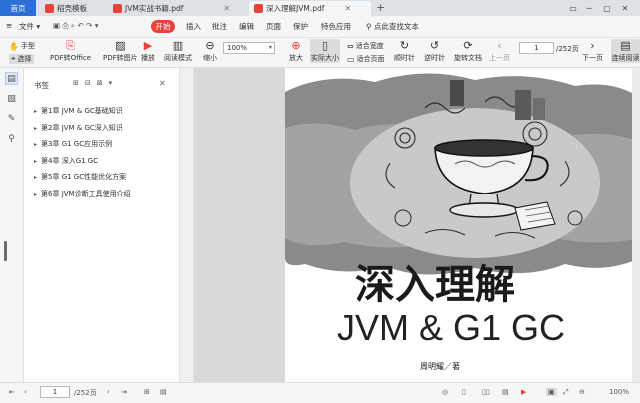 The width and height of the screenshot is (640, 403). Describe the element at coordinates (18, 8) in the screenshot. I see `tab-home: 首页` at that location.